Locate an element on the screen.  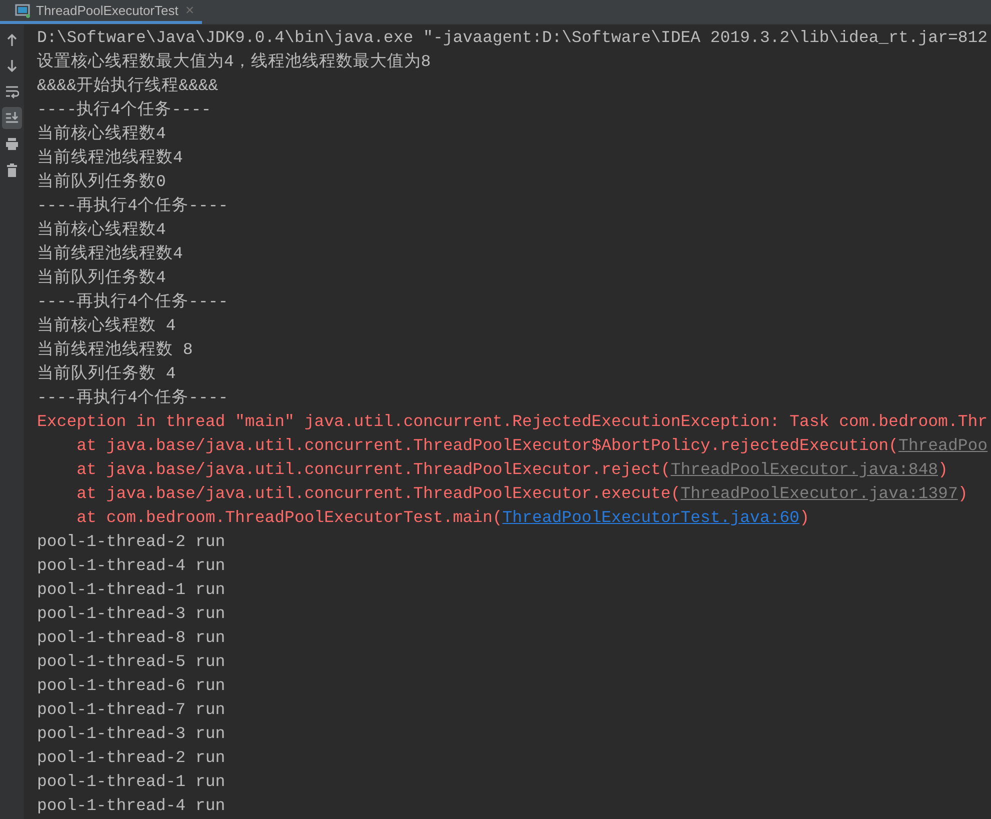
scroll-to-end-icon is located at coordinates (11, 118).